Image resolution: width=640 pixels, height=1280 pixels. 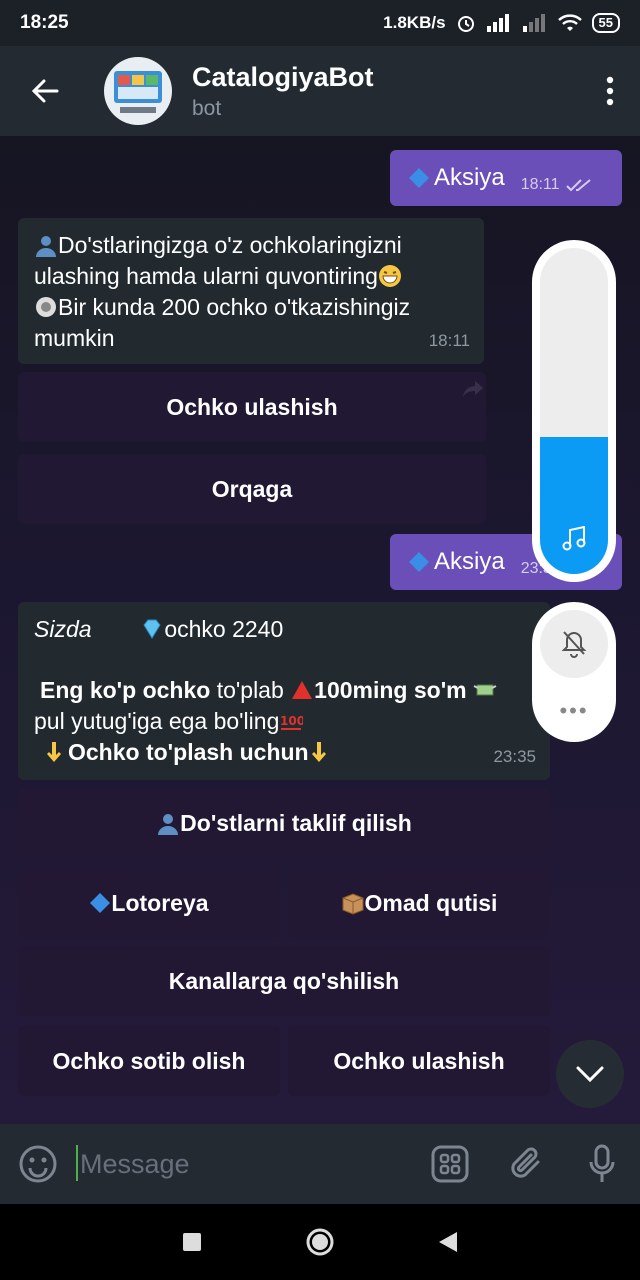 I want to click on chevron-down-icon, so click(x=590, y=1074).